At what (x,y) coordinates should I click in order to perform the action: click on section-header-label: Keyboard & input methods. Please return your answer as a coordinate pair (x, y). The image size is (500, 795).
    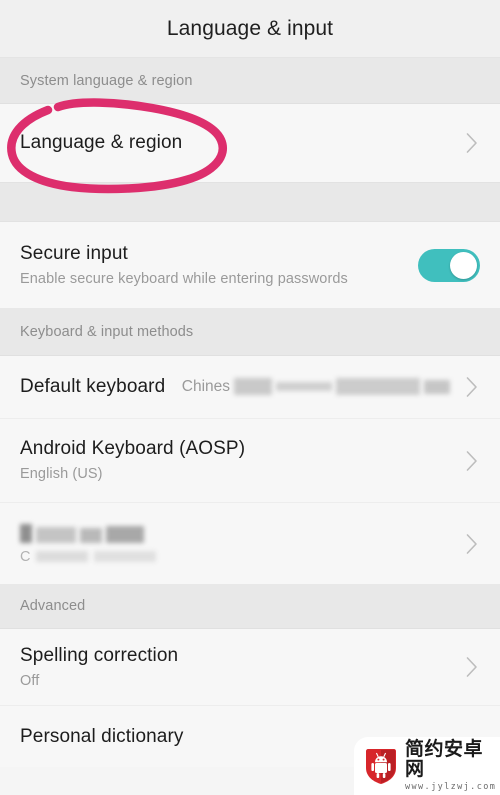
    Looking at the image, I should click on (107, 331).